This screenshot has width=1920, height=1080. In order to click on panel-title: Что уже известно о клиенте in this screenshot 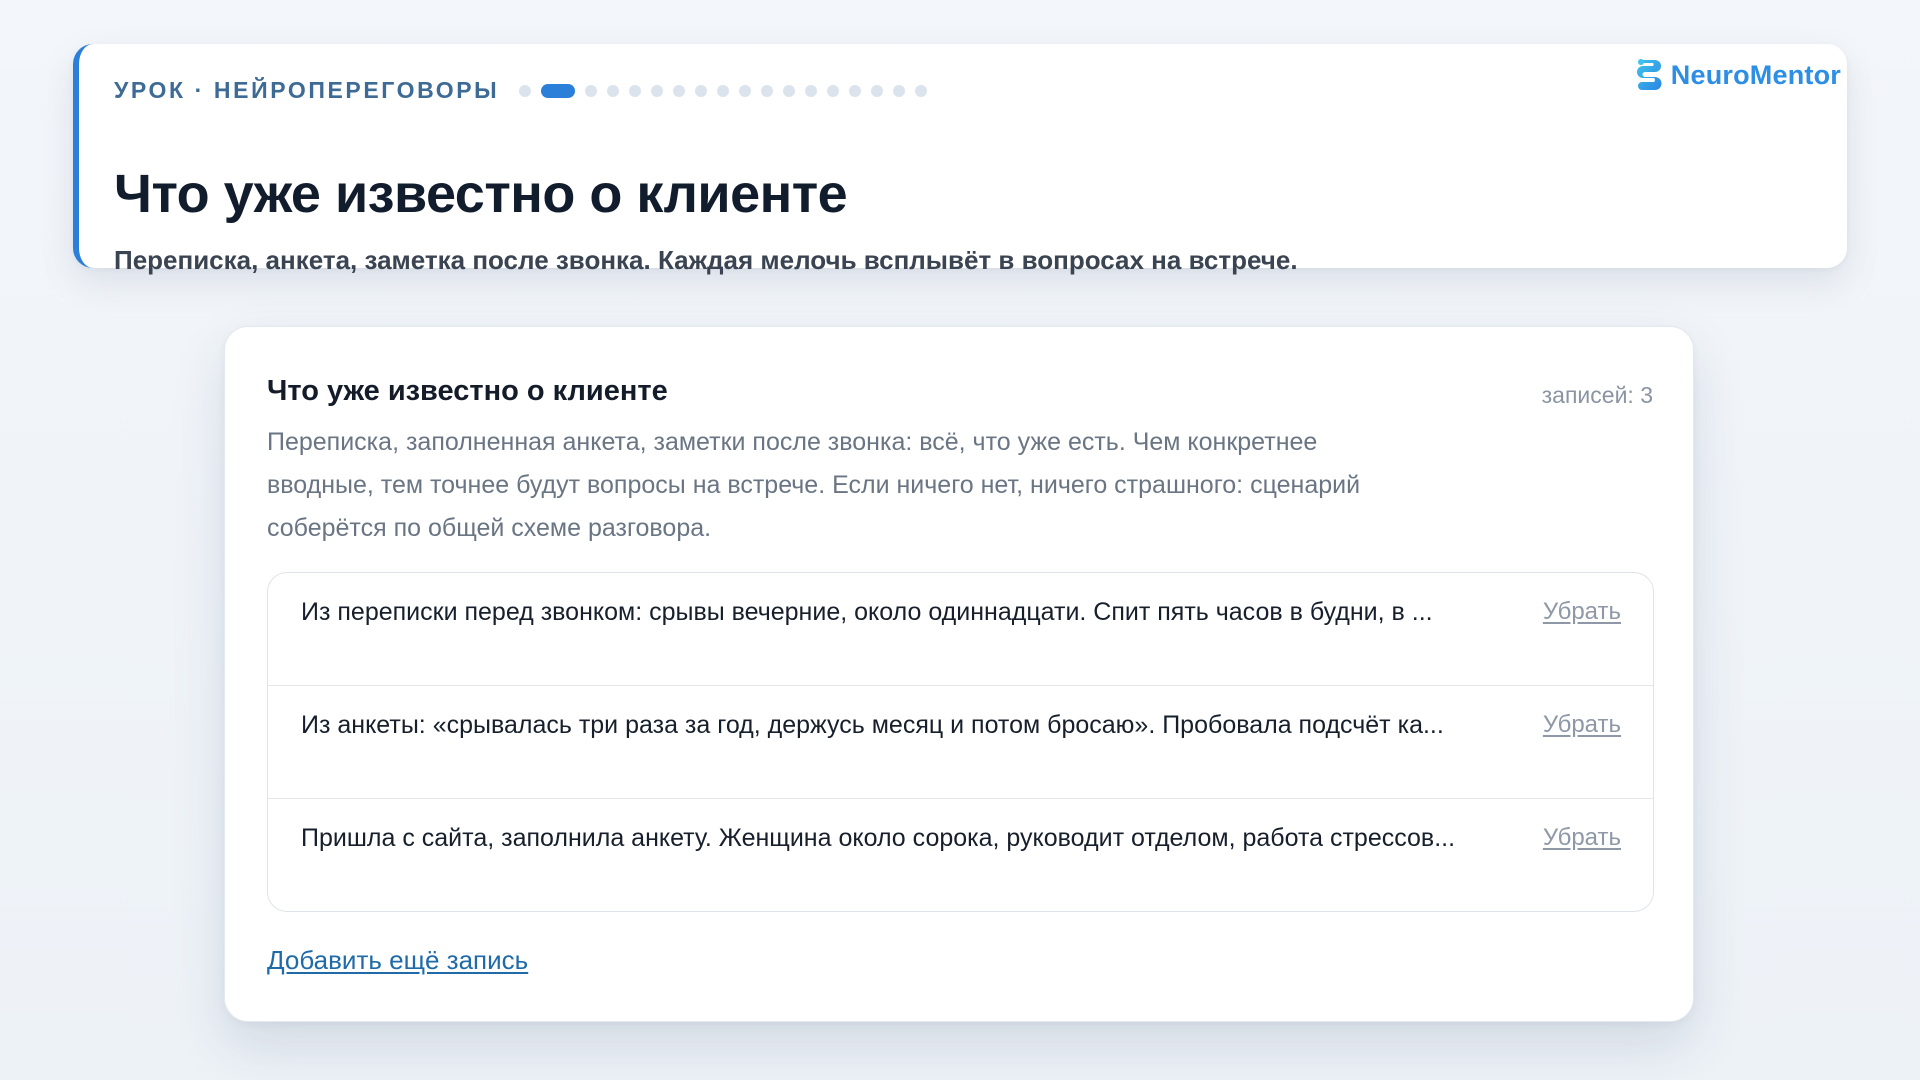, I will do `click(467, 391)`.